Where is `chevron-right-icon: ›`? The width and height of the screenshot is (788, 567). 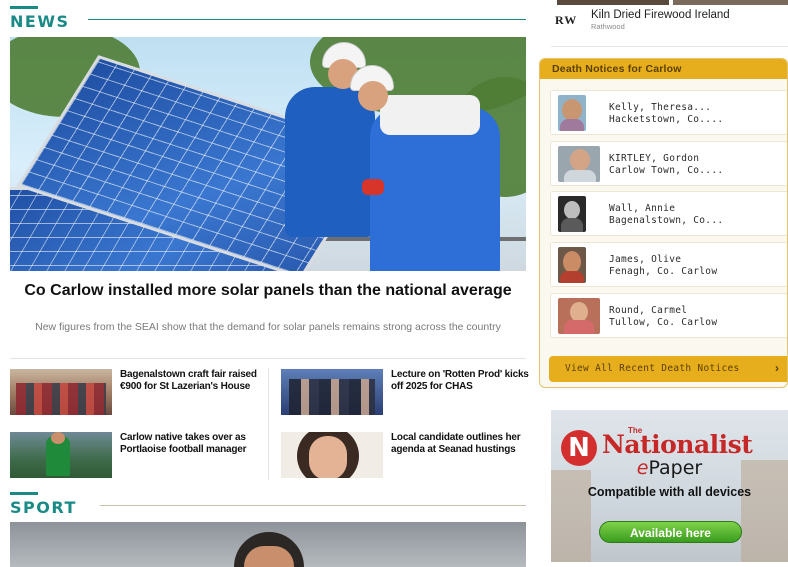 chevron-right-icon: › is located at coordinates (777, 368).